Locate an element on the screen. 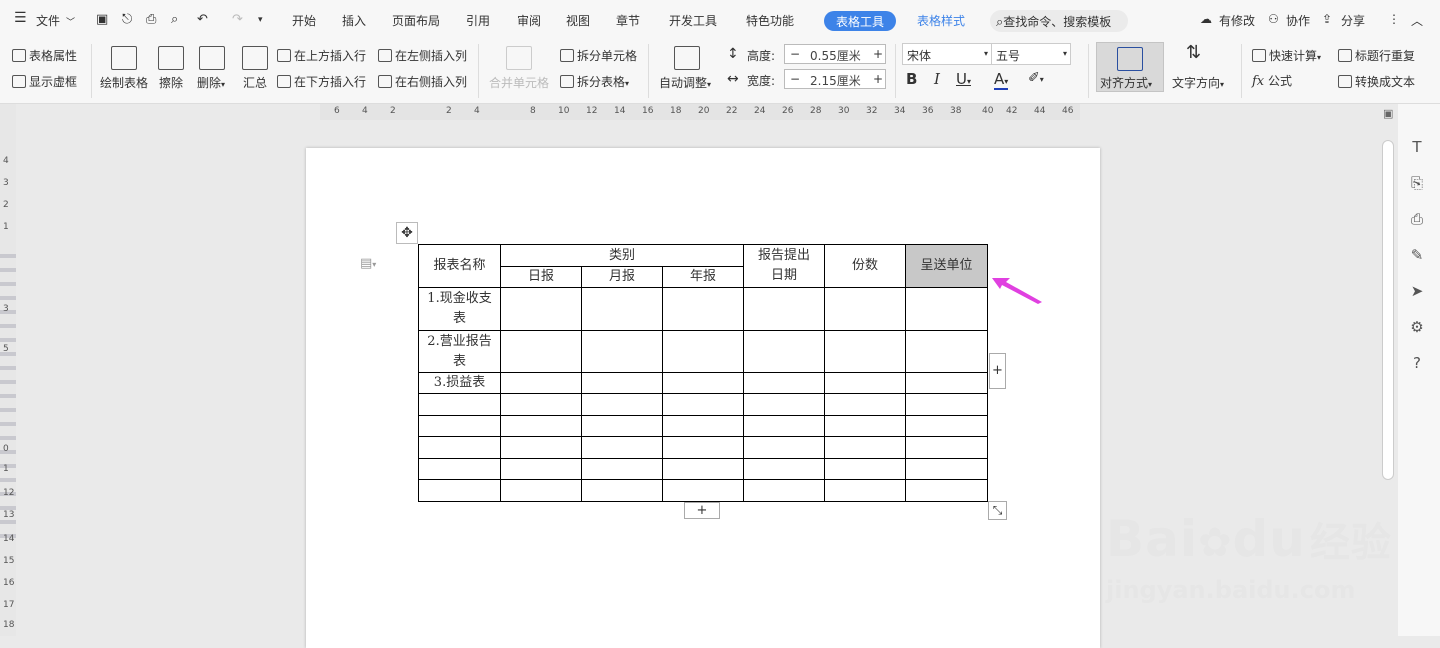  delete-button: 删除▾ is located at coordinates (211, 82).